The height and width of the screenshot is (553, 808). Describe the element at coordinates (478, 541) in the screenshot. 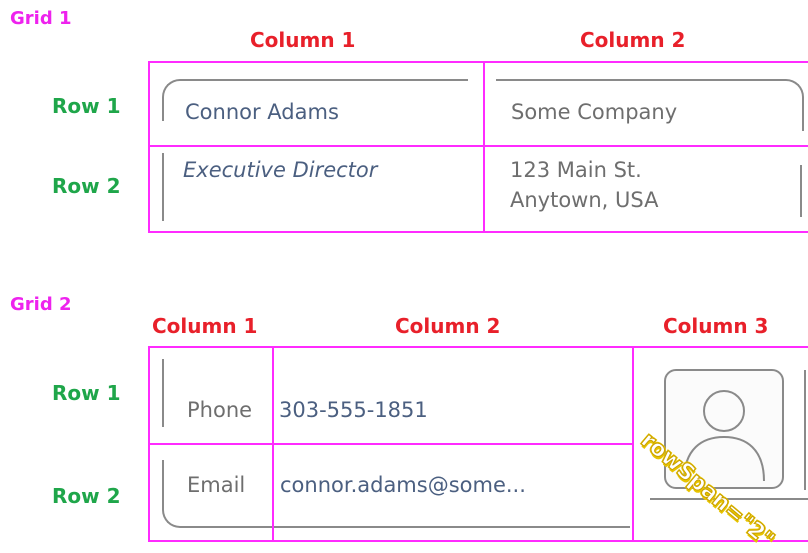

I see `grid2-border-bottom` at that location.